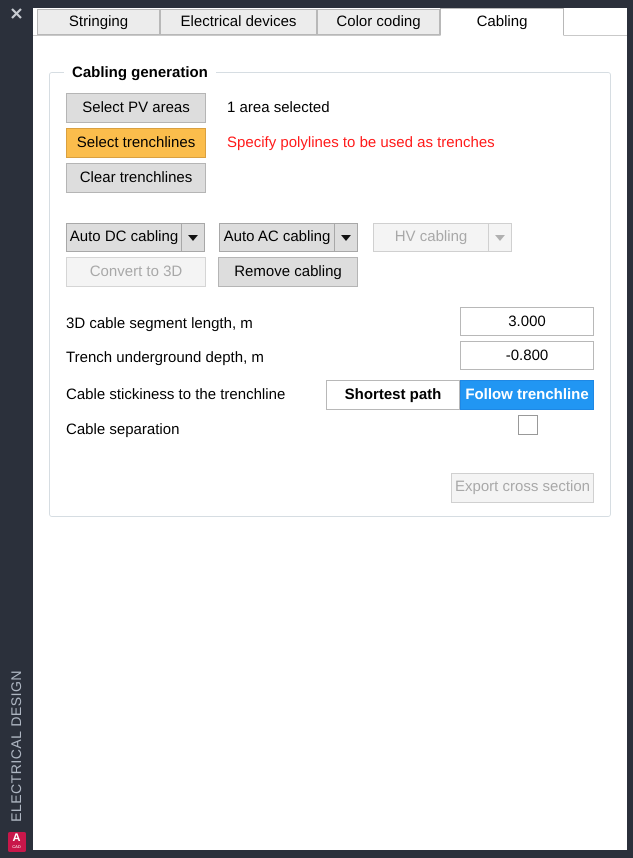  What do you see at coordinates (502, 22) in the screenshot?
I see `tab: Cabling` at bounding box center [502, 22].